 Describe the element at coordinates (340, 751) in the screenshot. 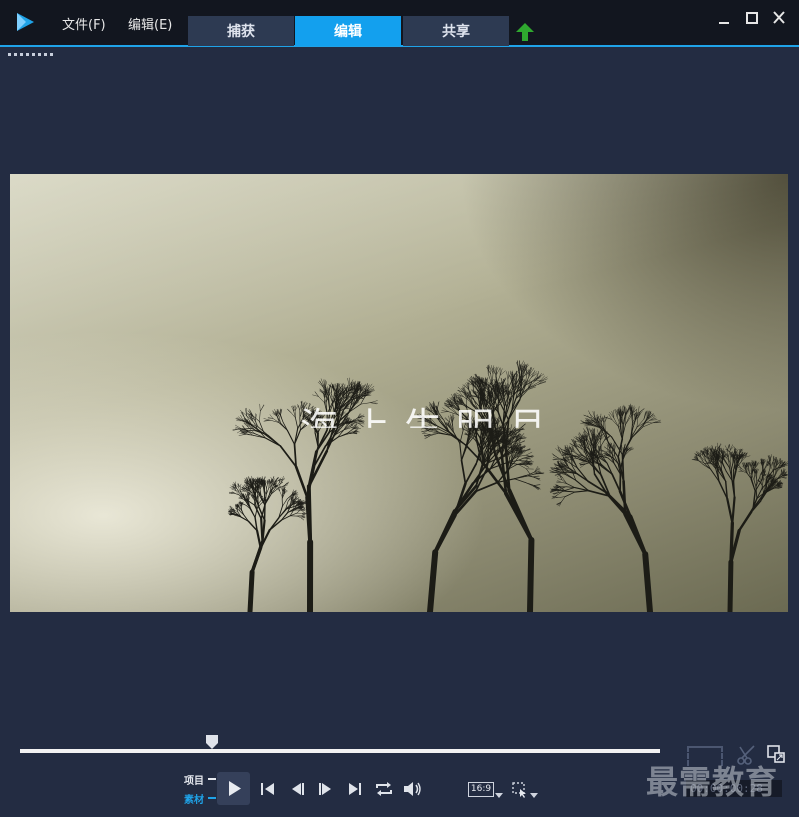

I see `scrubber-track` at that location.